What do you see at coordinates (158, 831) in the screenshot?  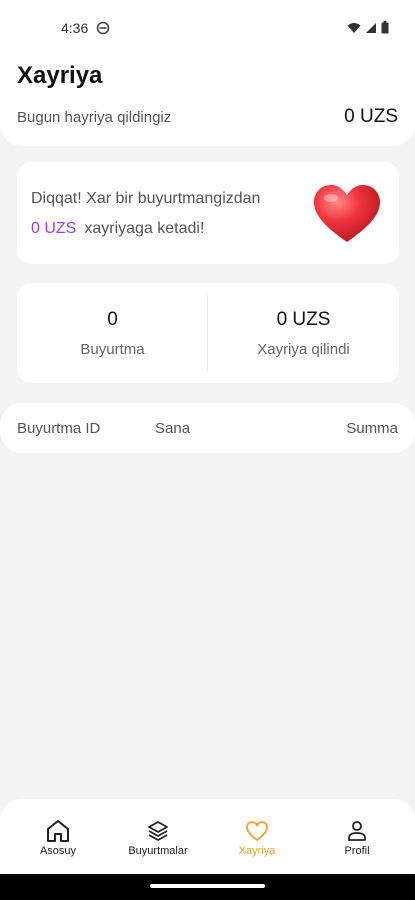 I see `layers-icon` at bounding box center [158, 831].